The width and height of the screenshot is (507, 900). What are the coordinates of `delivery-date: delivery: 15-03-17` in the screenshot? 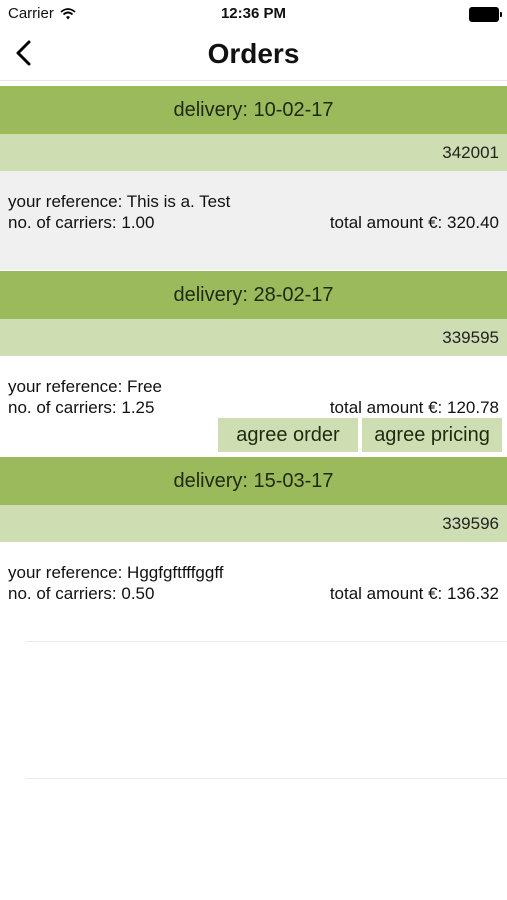 It's located at (253, 481).